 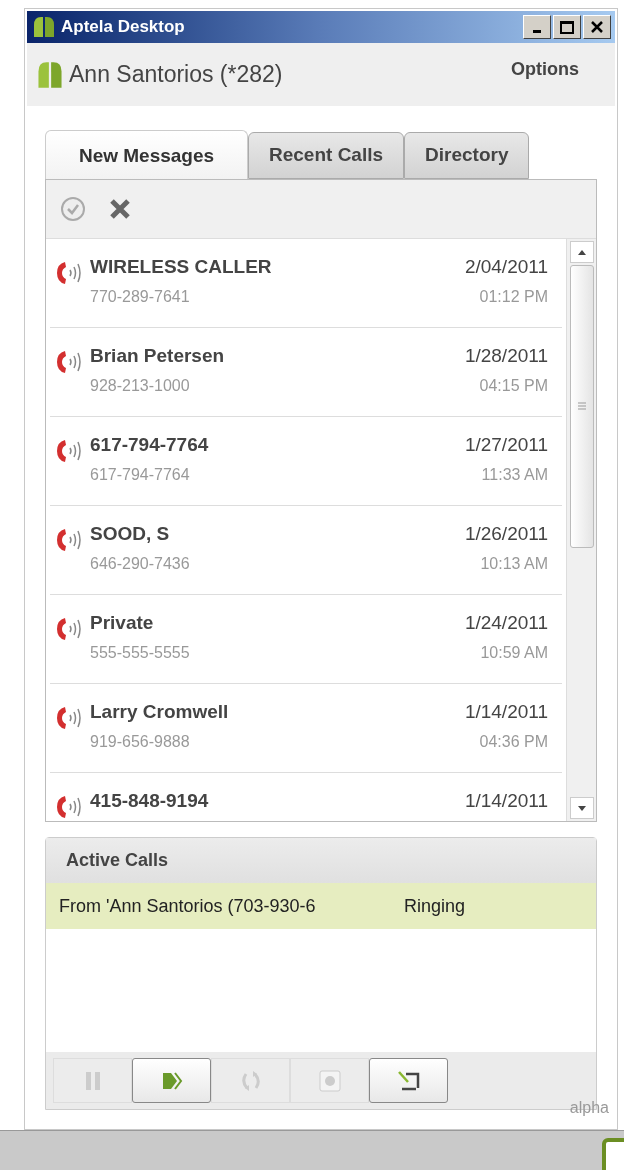 What do you see at coordinates (506, 623) in the screenshot?
I see `message-date: 1/24/2011` at bounding box center [506, 623].